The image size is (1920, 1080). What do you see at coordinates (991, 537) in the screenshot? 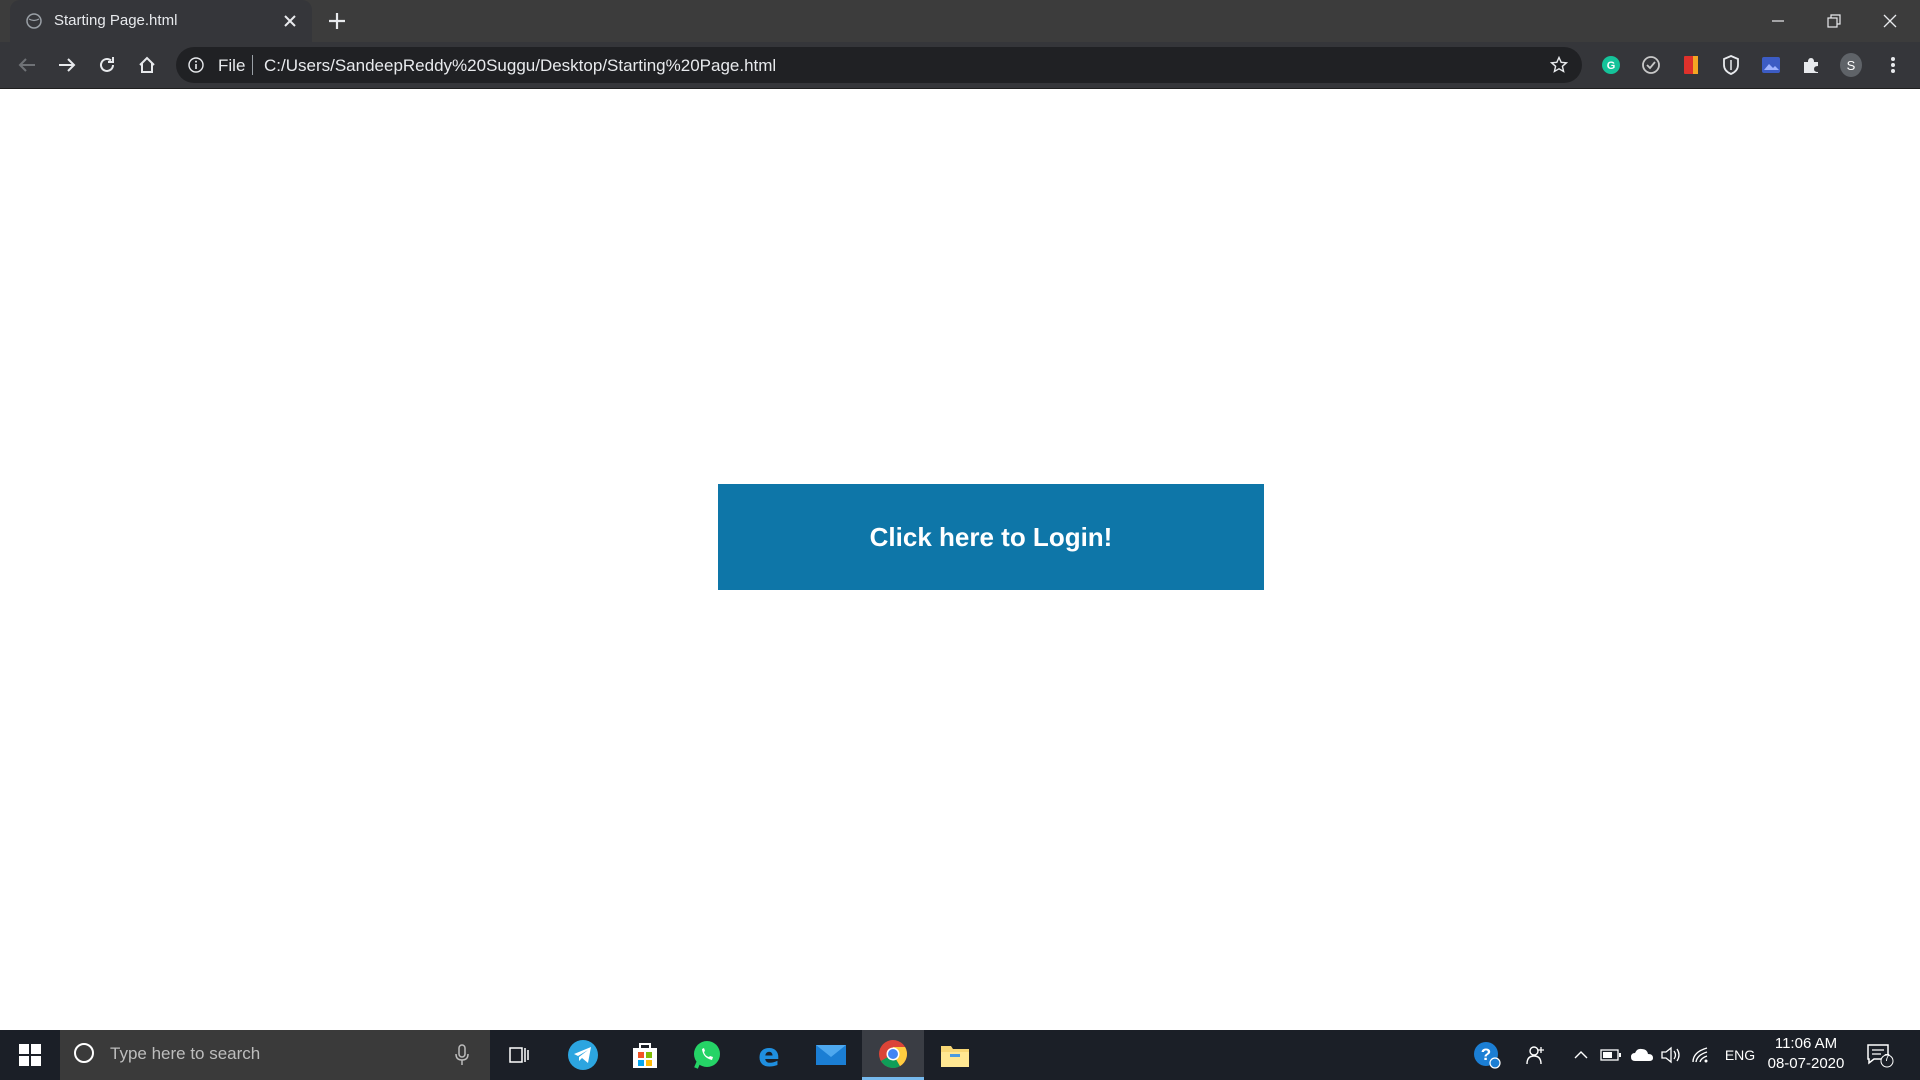
I see `login-button: Click here to Login!` at bounding box center [991, 537].